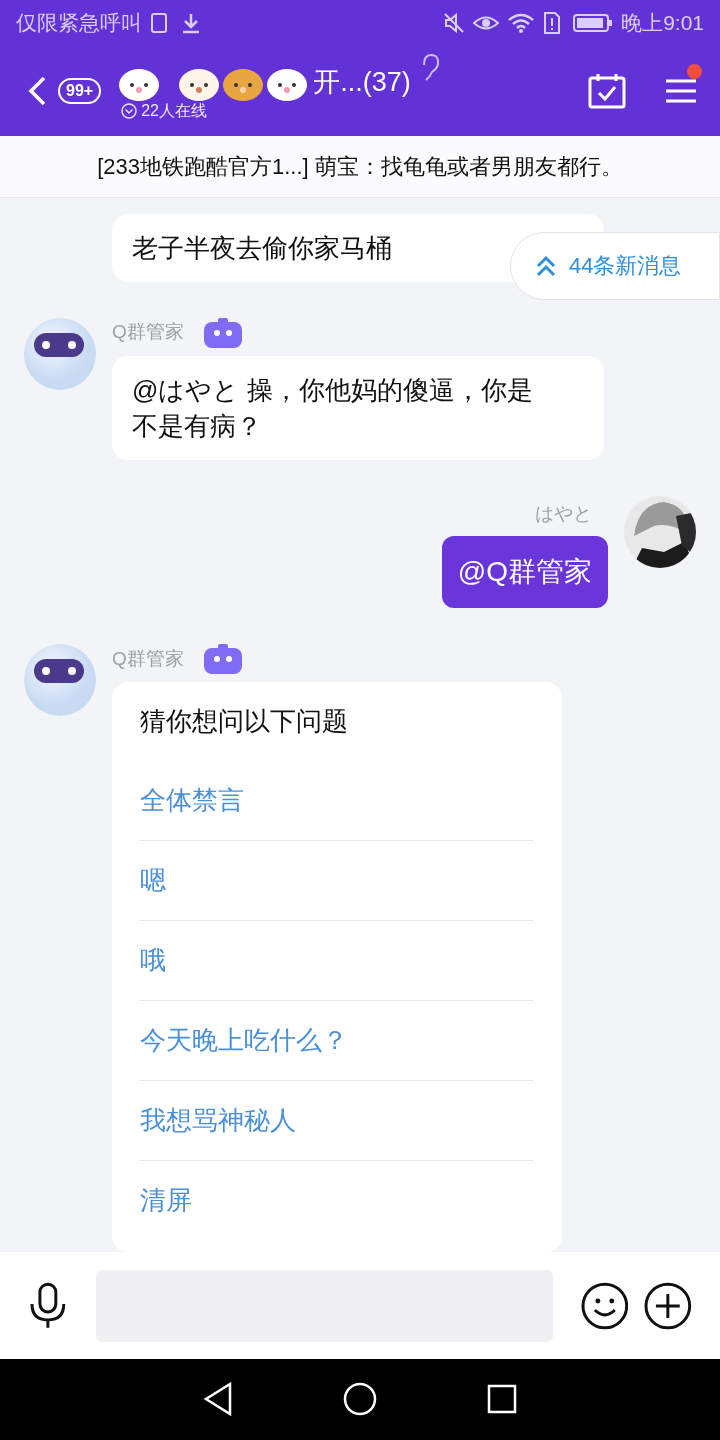  Describe the element at coordinates (166, 1201) in the screenshot. I see `suggestion-link: 清屏` at that location.